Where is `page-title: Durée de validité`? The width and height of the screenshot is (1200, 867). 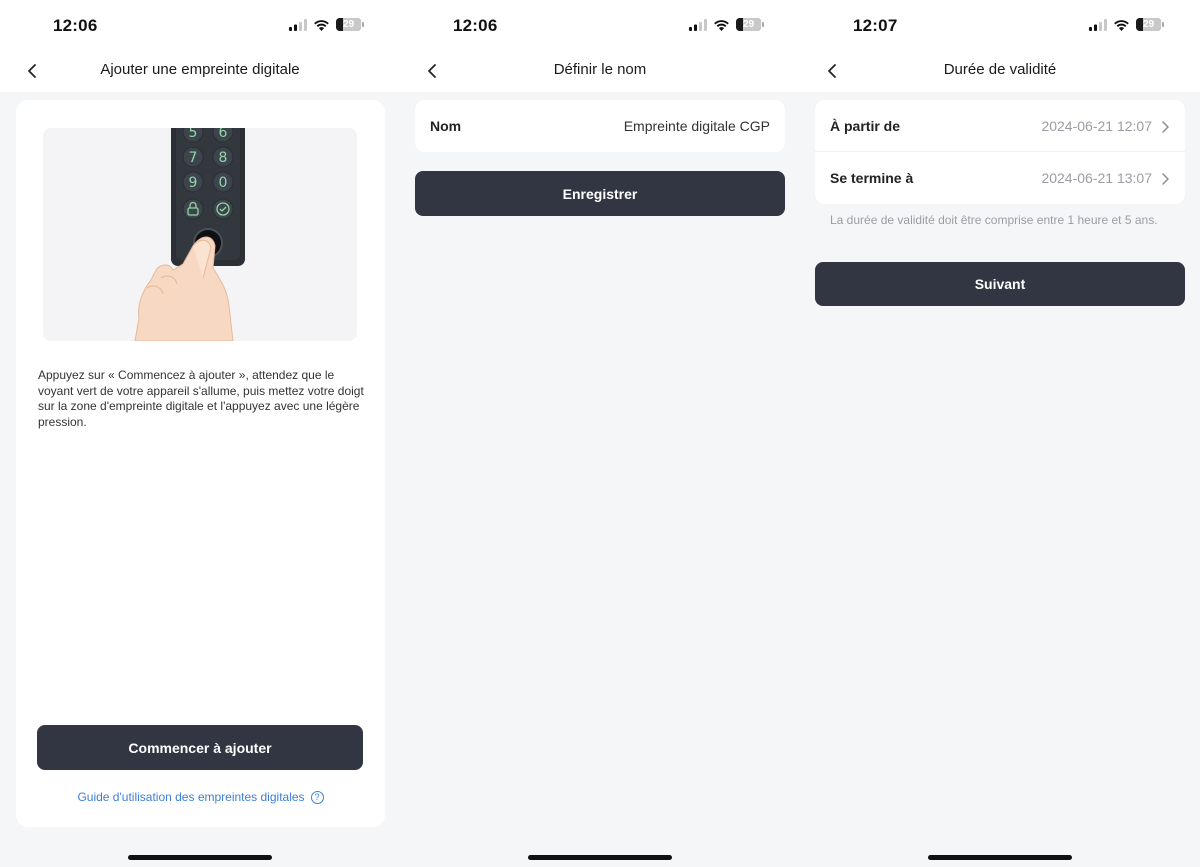
page-title: Durée de validité is located at coordinates (1000, 69).